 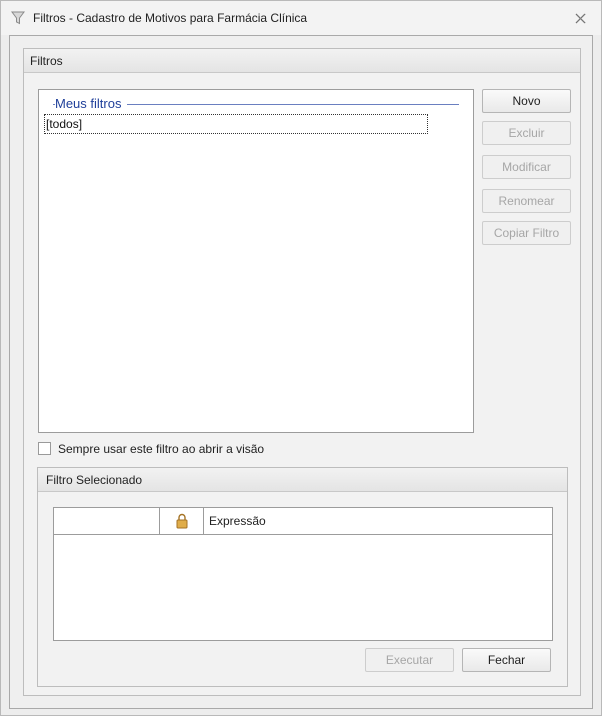 What do you see at coordinates (235, 521) in the screenshot?
I see `grid-column-expressao: Expressão` at bounding box center [235, 521].